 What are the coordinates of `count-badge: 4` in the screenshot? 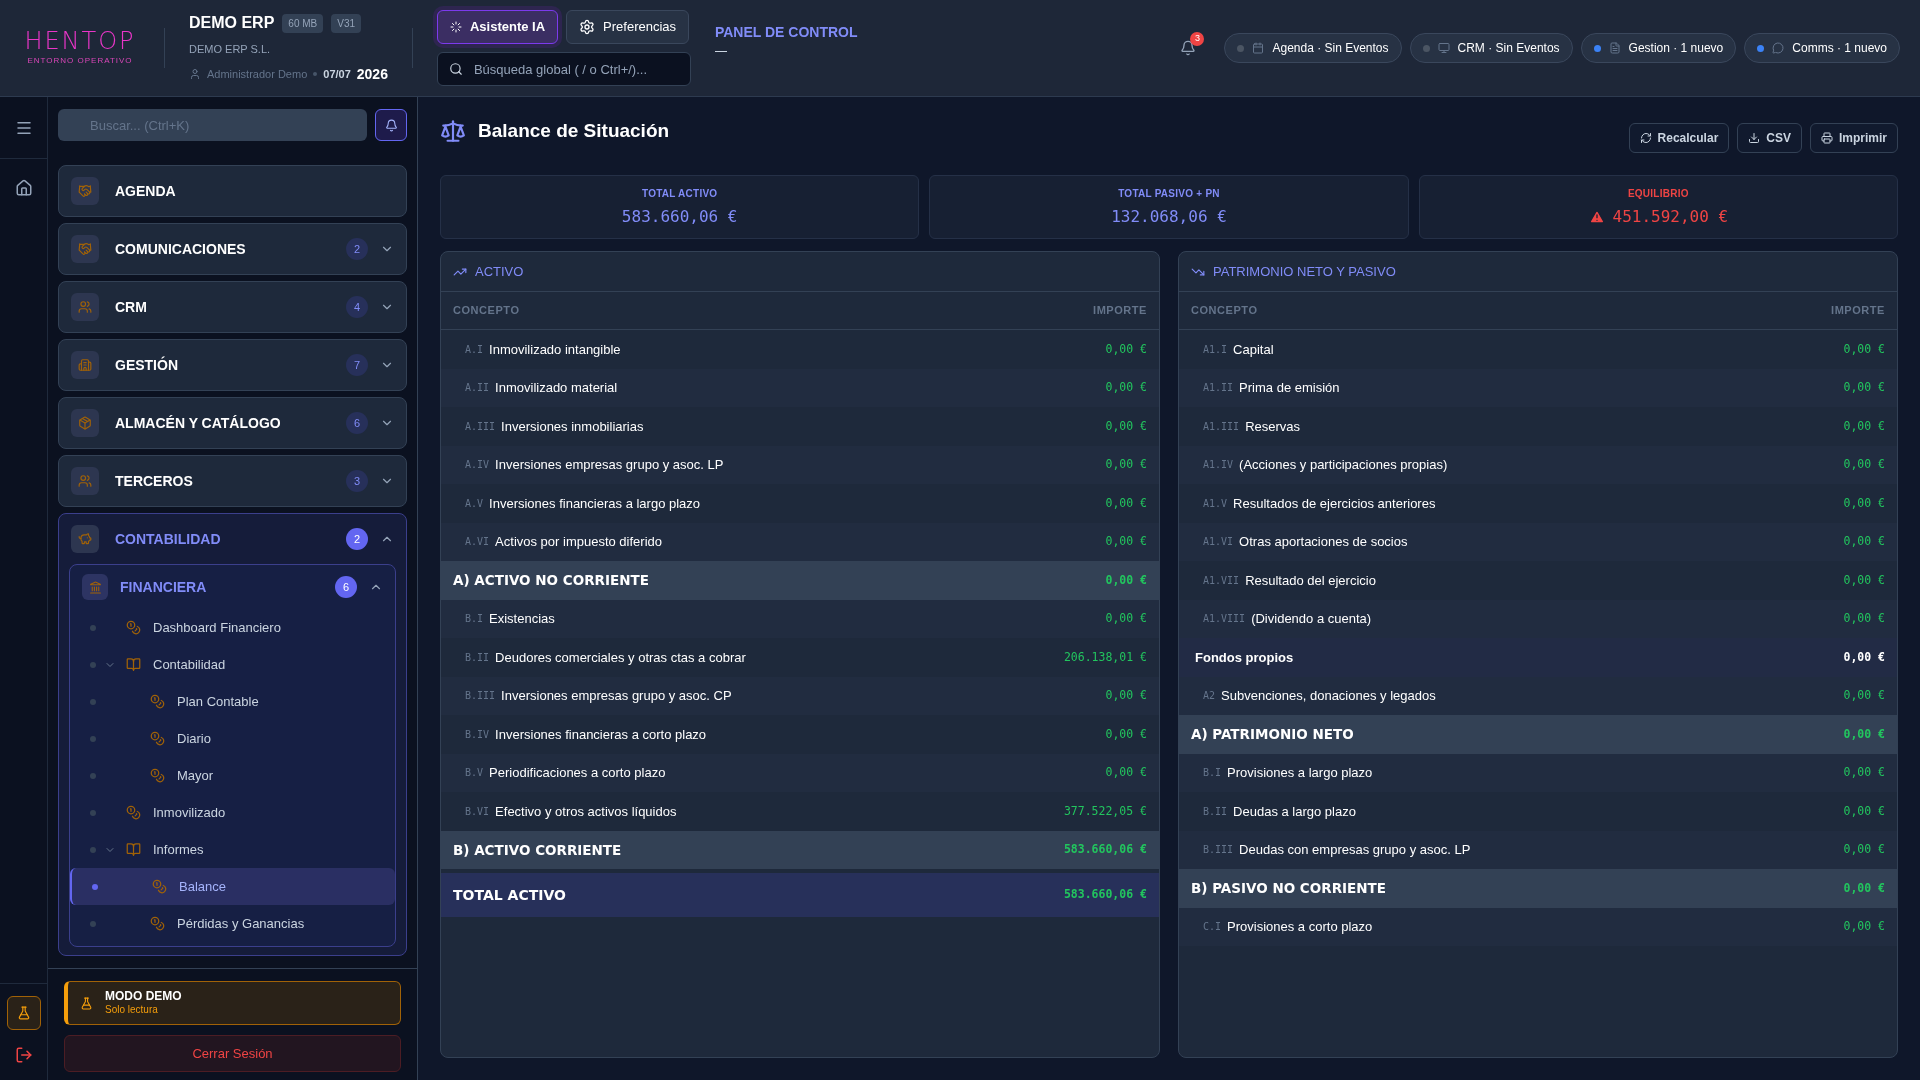 It's located at (357, 307).